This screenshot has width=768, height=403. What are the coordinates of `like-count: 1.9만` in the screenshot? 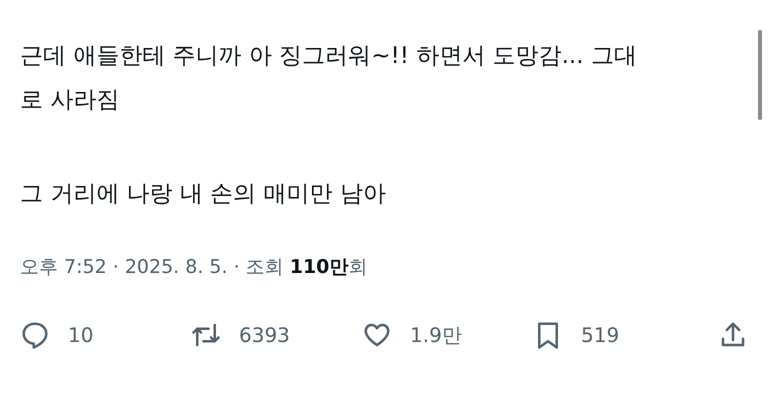 It's located at (436, 335).